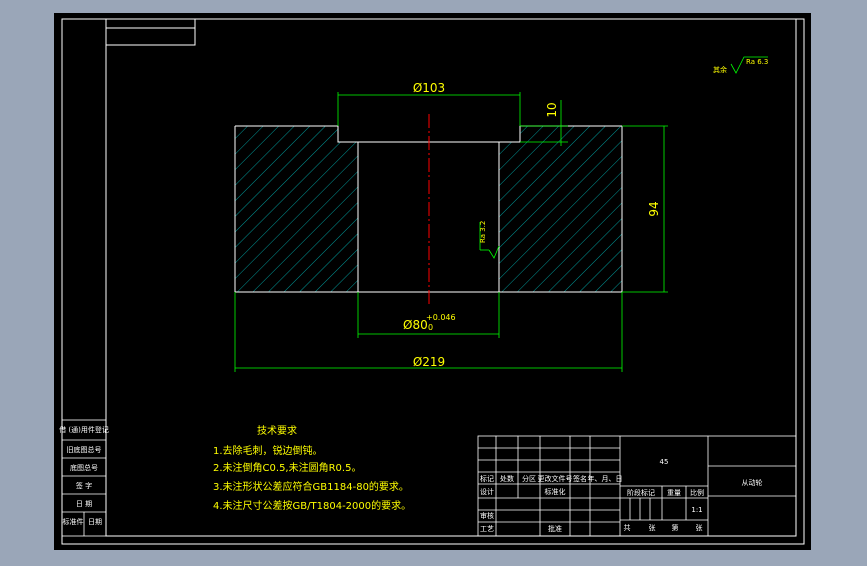 Image resolution: width=867 pixels, height=566 pixels. Describe the element at coordinates (487, 529) in the screenshot. I see `tb-process: 工艺` at that location.